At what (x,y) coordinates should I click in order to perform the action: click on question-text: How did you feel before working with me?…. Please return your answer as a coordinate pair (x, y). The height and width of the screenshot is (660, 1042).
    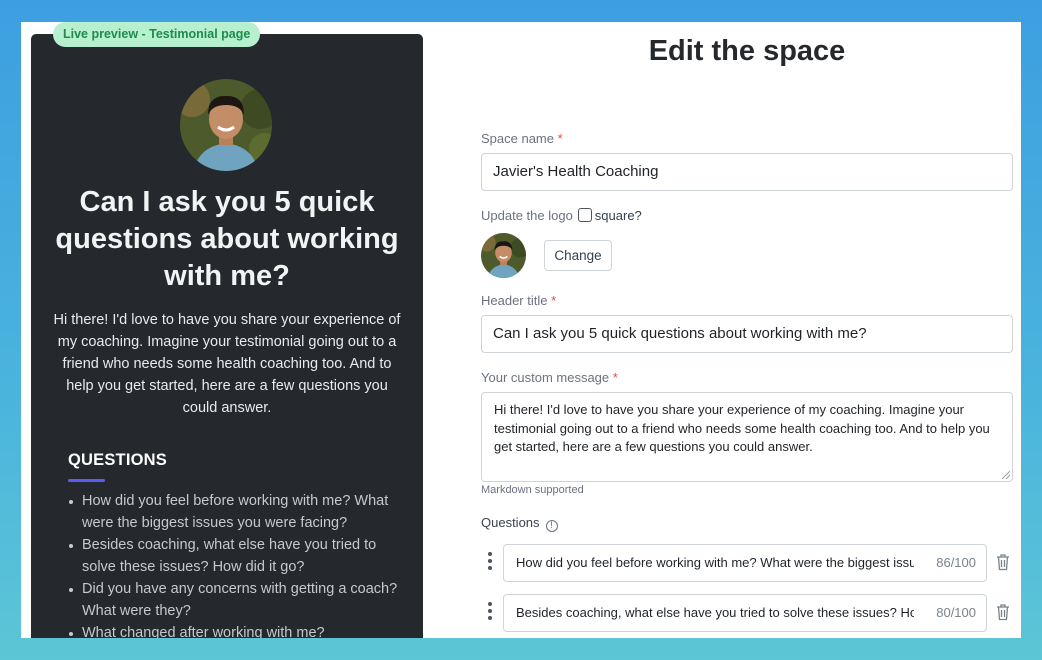
    Looking at the image, I should click on (715, 562).